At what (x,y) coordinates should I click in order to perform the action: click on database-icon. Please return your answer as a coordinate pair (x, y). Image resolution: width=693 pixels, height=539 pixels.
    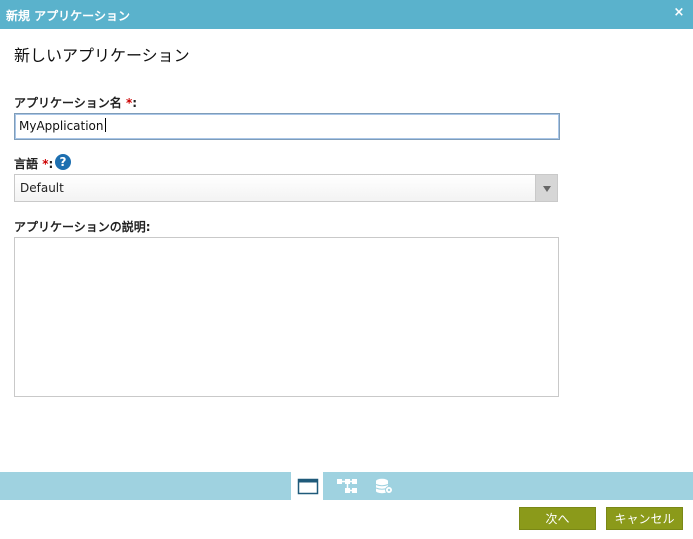
    Looking at the image, I should click on (384, 486).